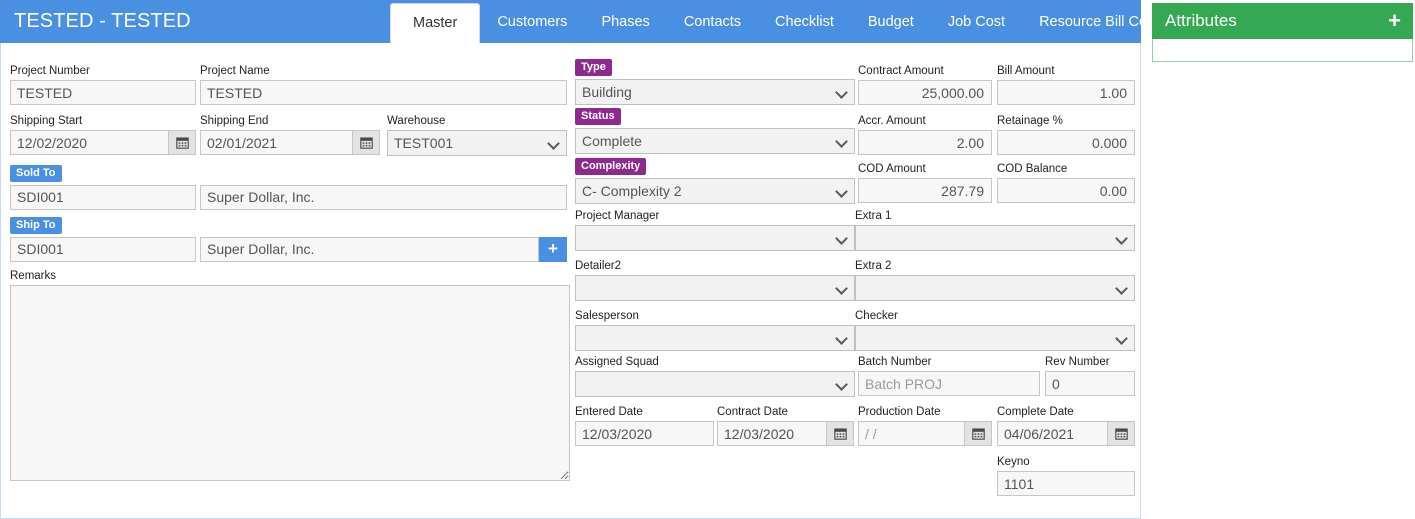 This screenshot has width=1415, height=519. I want to click on entered-date-input: 12/03/2020, so click(644, 433).